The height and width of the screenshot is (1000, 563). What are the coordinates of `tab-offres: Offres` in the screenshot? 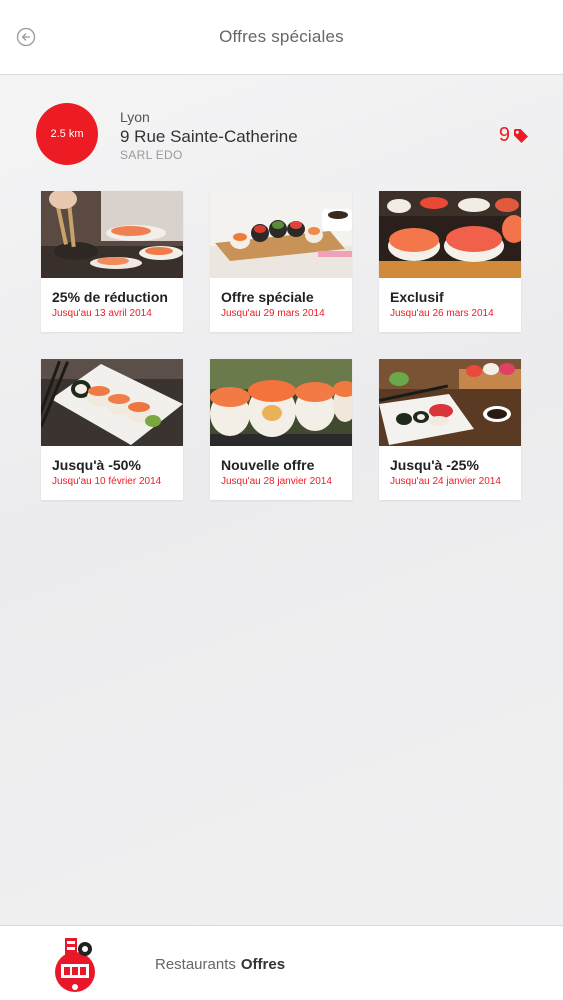 It's located at (263, 964).